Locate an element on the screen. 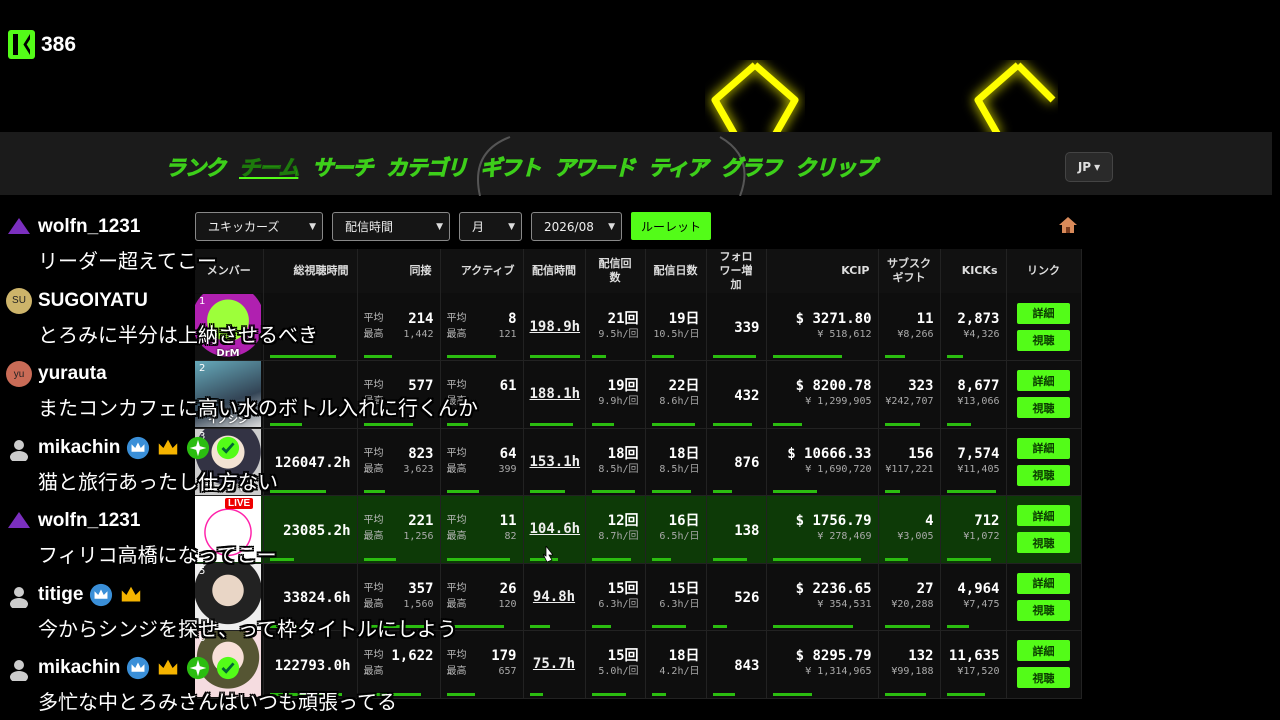  roulette-button: ルーレット is located at coordinates (671, 226).